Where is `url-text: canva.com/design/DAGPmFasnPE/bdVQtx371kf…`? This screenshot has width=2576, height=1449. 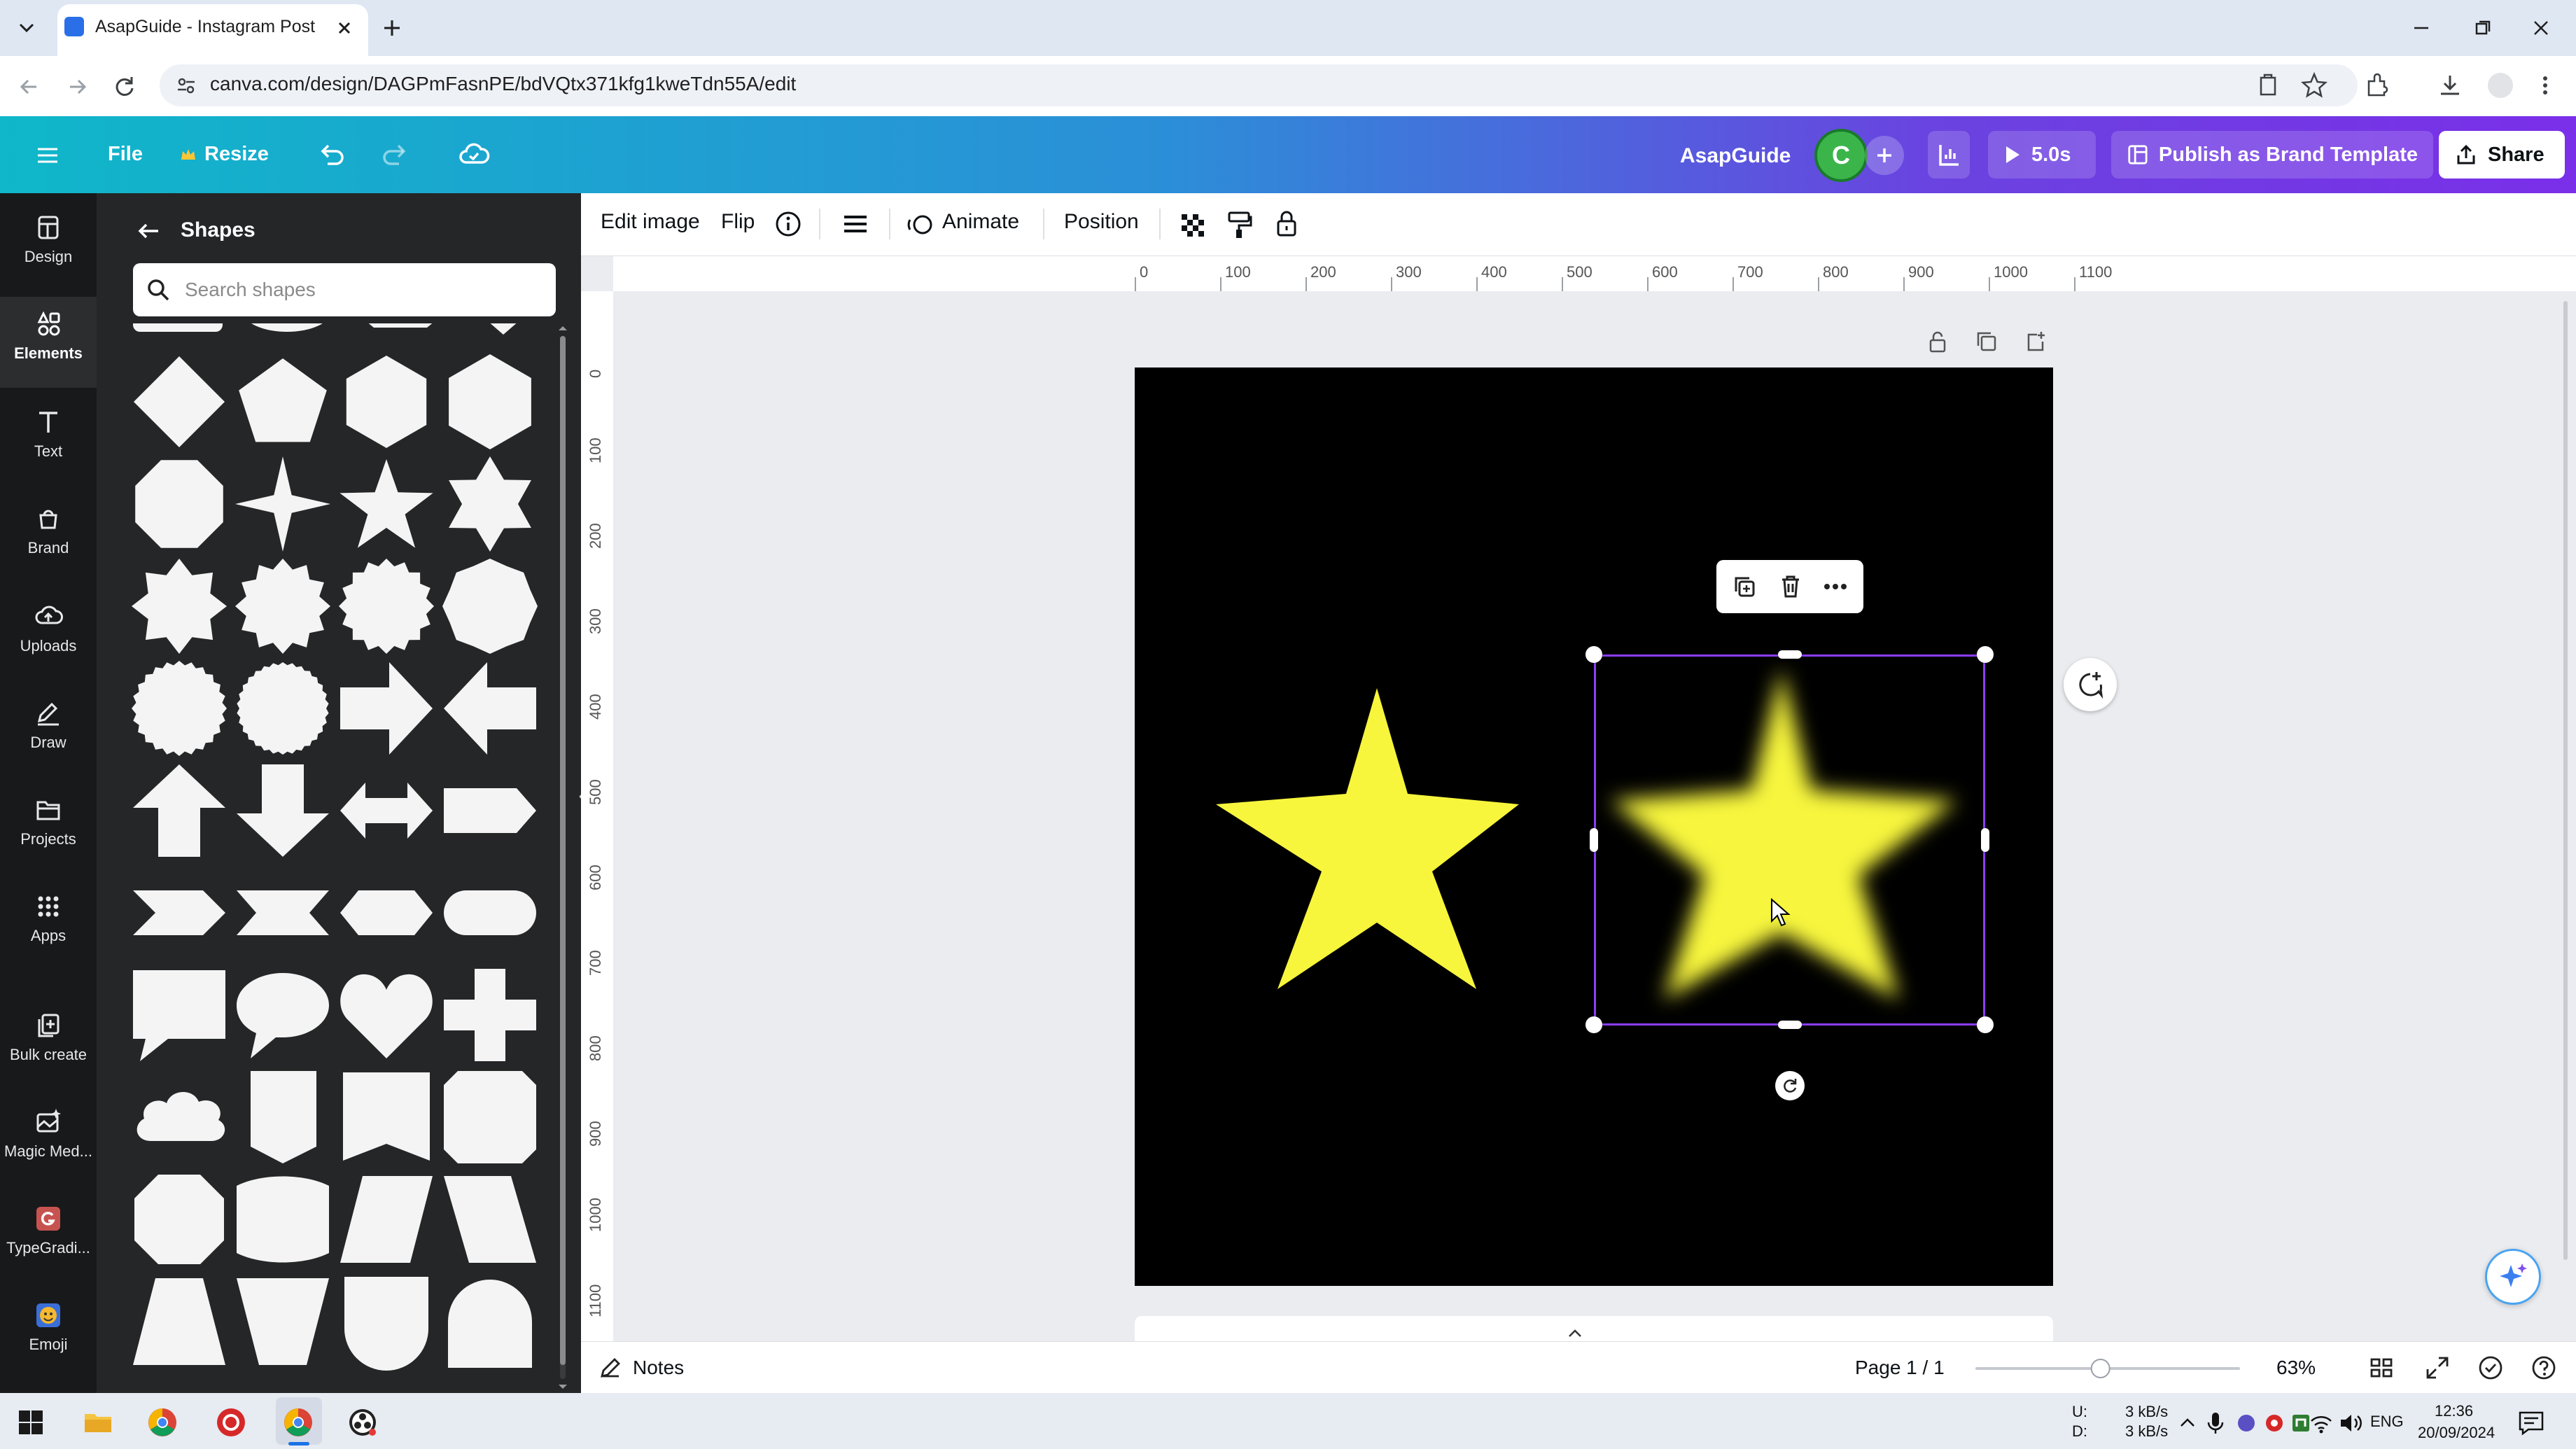
url-text: canva.com/design/DAGPmFasnPE/bdVQtx371kf… is located at coordinates (503, 84).